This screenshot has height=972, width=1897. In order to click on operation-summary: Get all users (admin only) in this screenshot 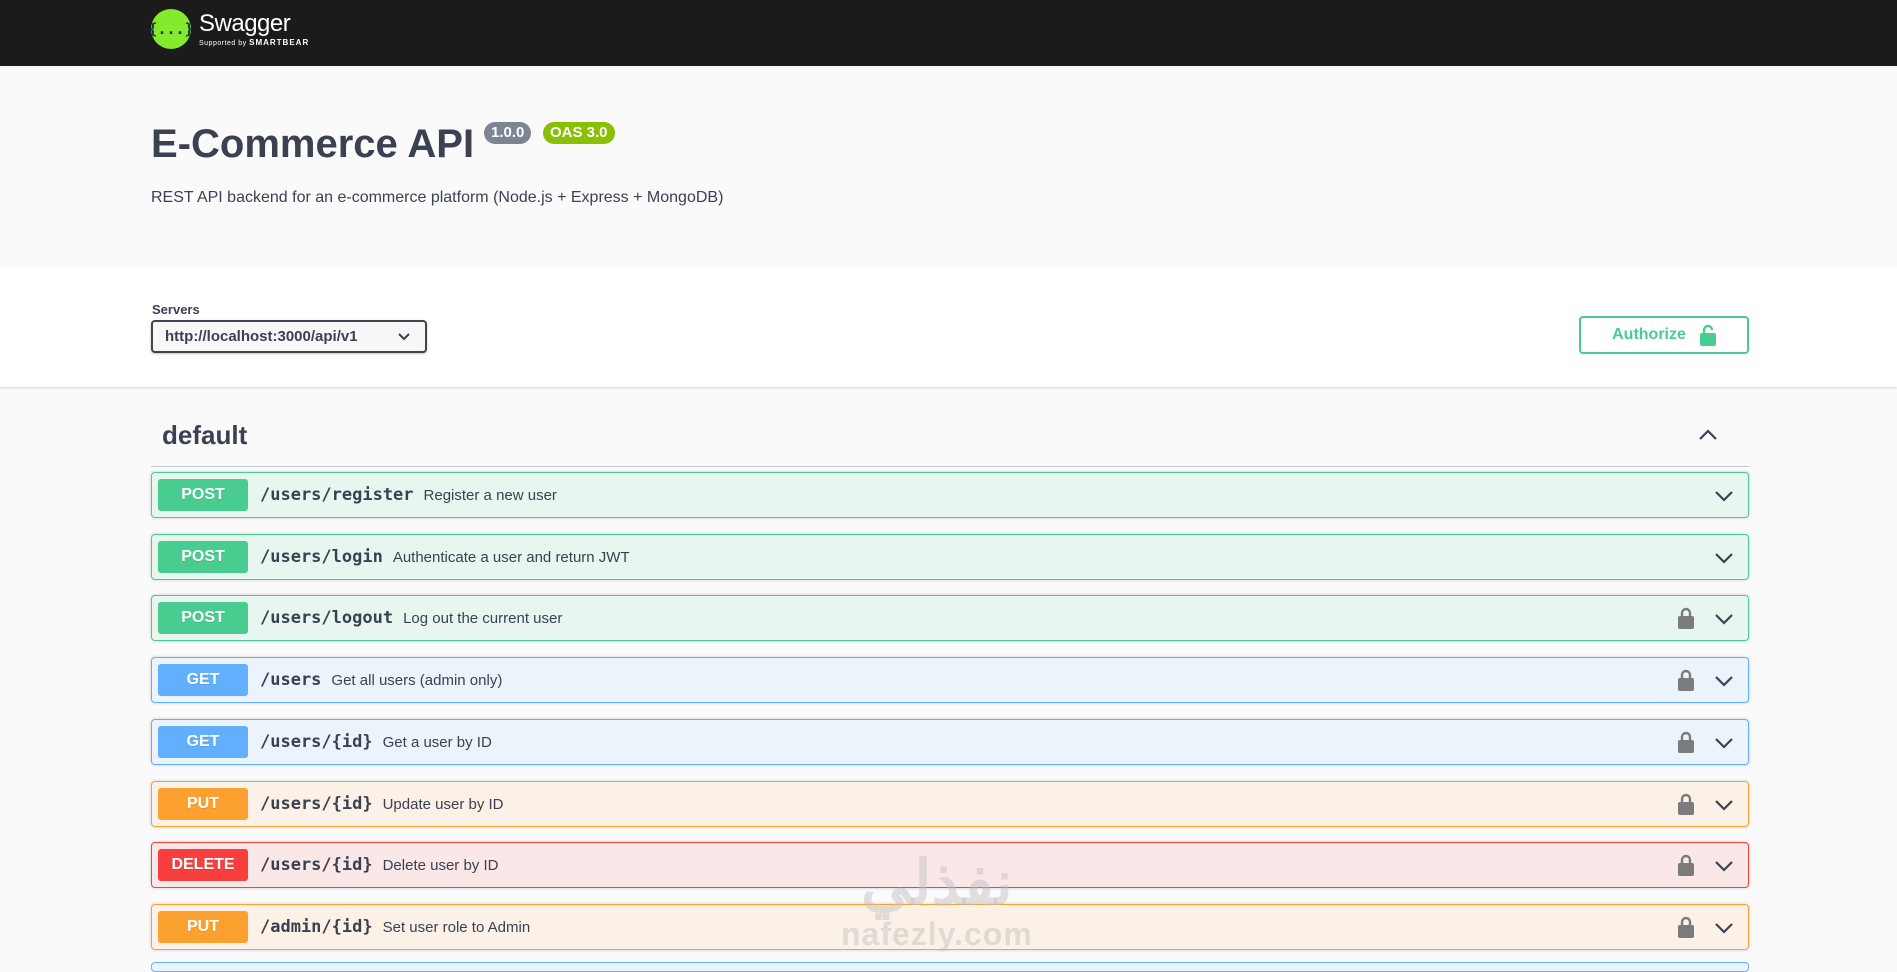, I will do `click(417, 680)`.